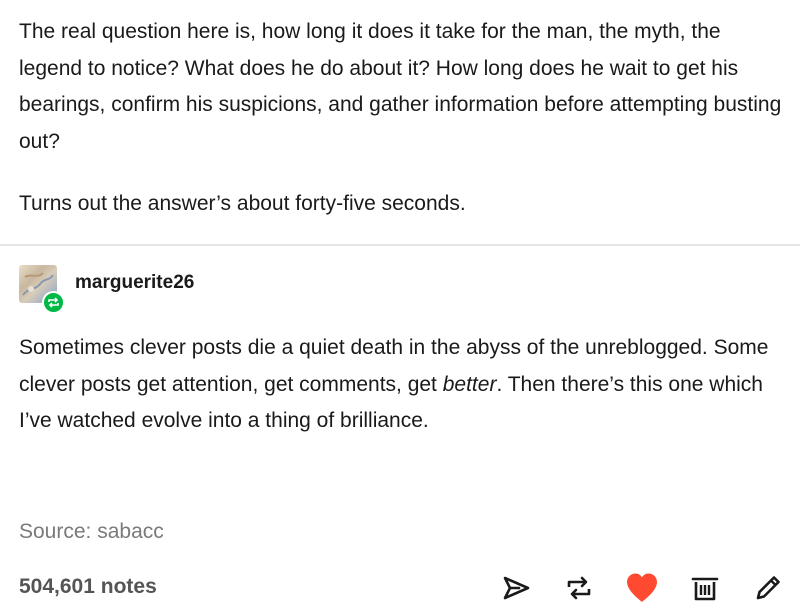 This screenshot has width=800, height=615. I want to click on reblog-header: marguerite26, so click(219, 289).